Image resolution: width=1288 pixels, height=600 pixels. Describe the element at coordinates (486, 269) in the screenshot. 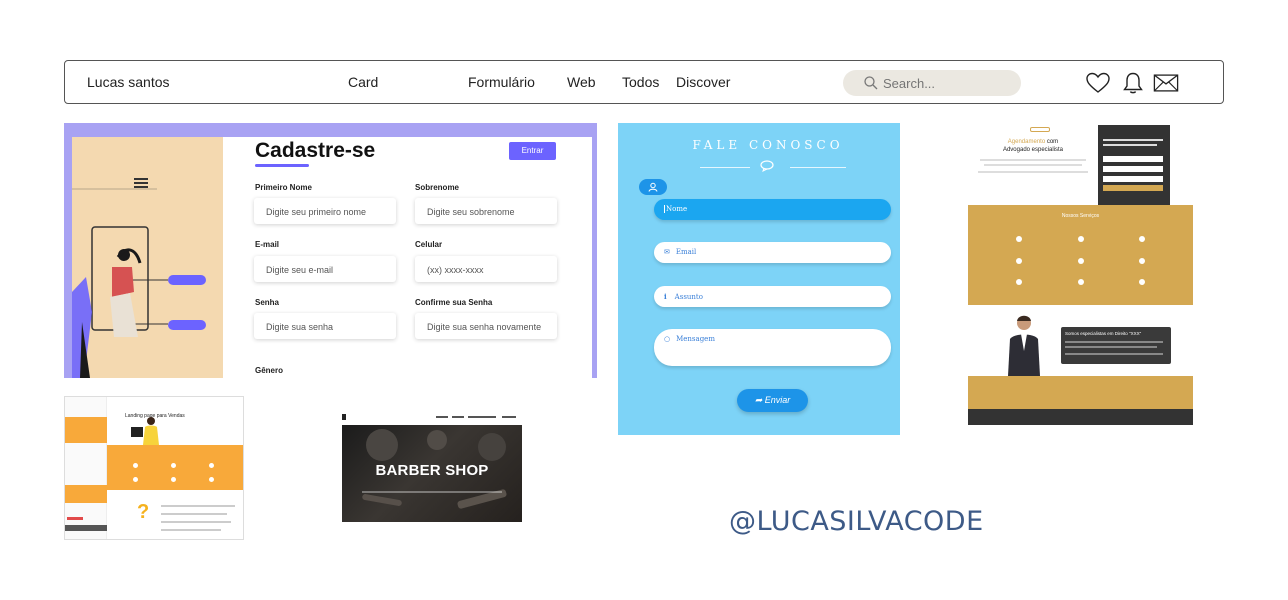

I see `phone-field: (xx) xxxx-xxxx` at that location.